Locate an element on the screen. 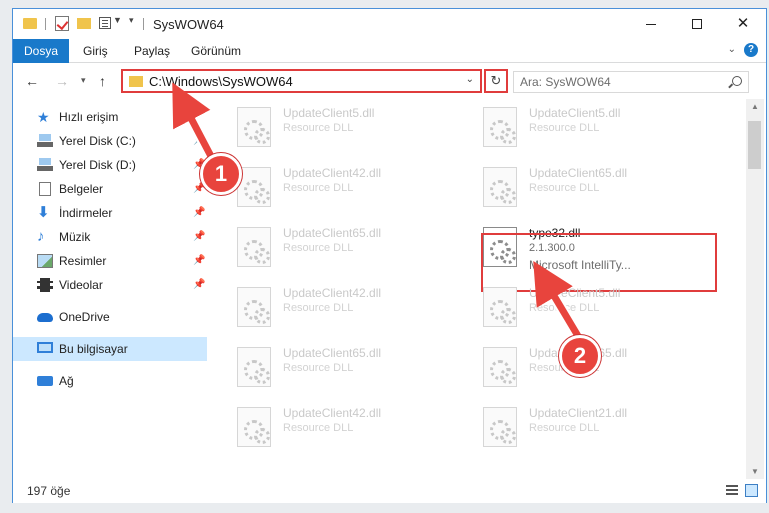 The height and width of the screenshot is (513, 769). chevron-down-icon: ▼ is located at coordinates (117, 23).